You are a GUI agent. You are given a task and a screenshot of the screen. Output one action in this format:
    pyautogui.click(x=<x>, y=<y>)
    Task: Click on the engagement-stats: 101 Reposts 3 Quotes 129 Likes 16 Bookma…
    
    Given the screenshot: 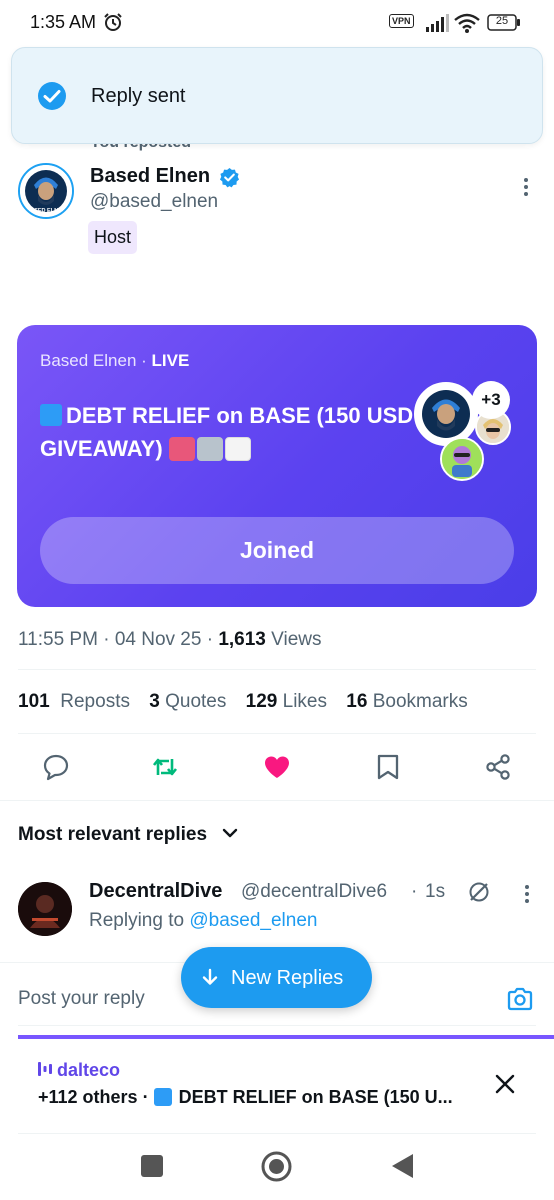 What is the action you would take?
    pyautogui.click(x=250, y=702)
    